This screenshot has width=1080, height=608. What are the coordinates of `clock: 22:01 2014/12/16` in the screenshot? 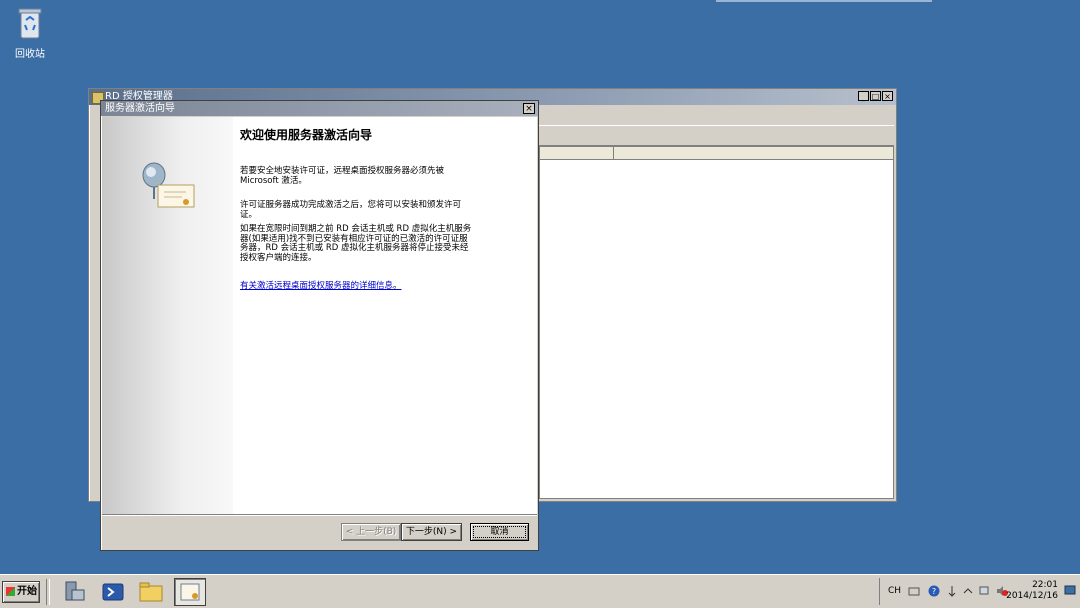 It's located at (1032, 591).